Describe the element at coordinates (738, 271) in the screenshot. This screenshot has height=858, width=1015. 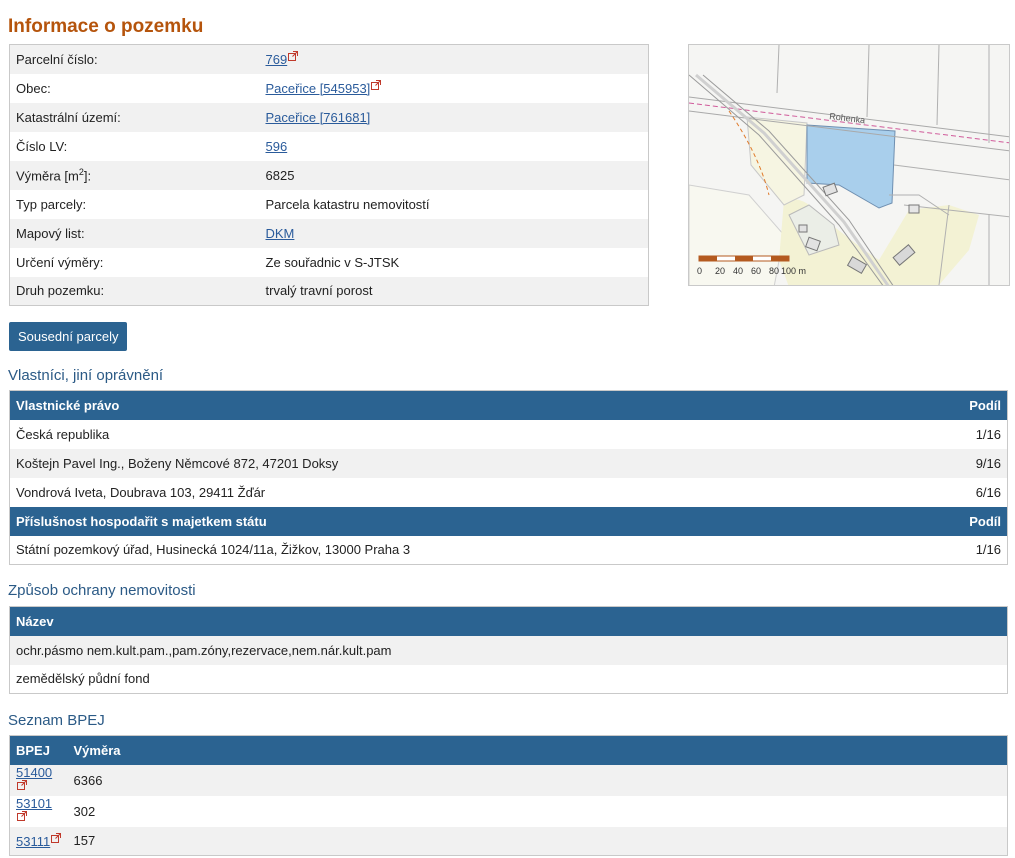
I see `scale-tick-label: 40` at that location.